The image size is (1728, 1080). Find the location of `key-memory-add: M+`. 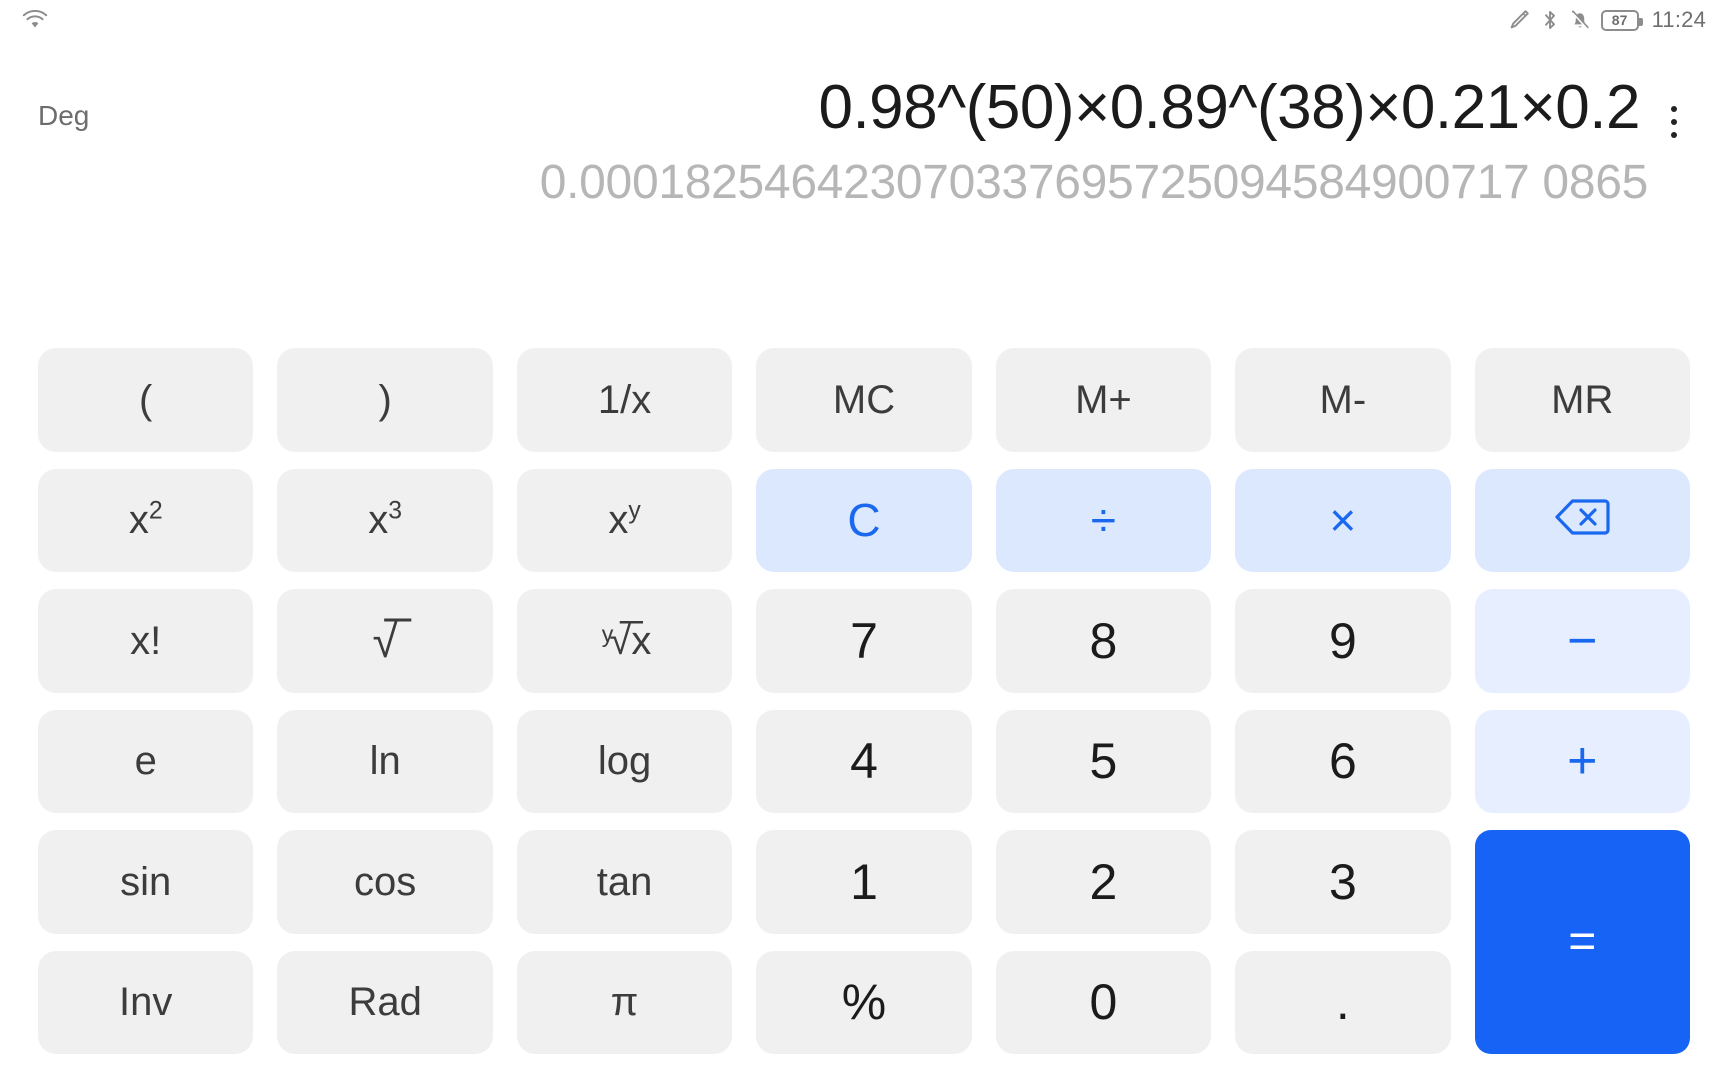

key-memory-add: M+ is located at coordinates (1103, 400).